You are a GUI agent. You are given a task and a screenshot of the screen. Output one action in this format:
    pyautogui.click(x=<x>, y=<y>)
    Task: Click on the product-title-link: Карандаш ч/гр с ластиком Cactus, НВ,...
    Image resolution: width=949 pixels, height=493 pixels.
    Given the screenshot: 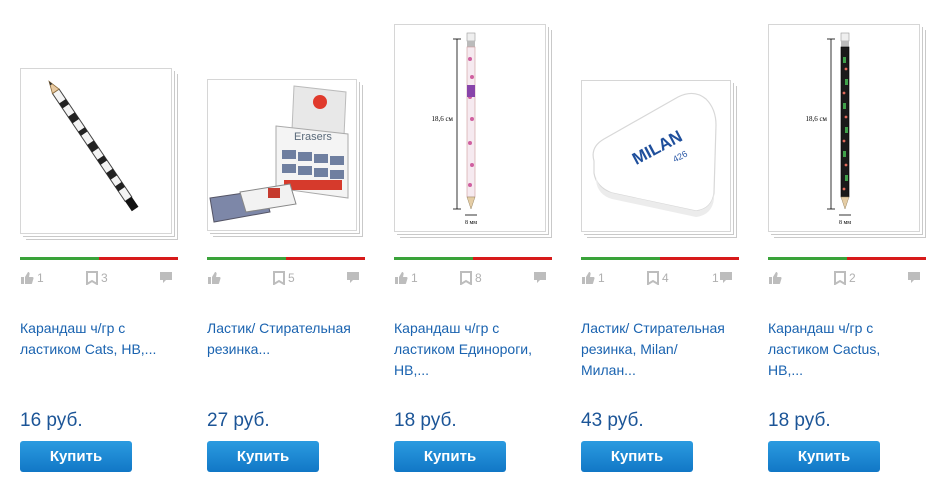 What is the action you would take?
    pyautogui.click(x=843, y=349)
    